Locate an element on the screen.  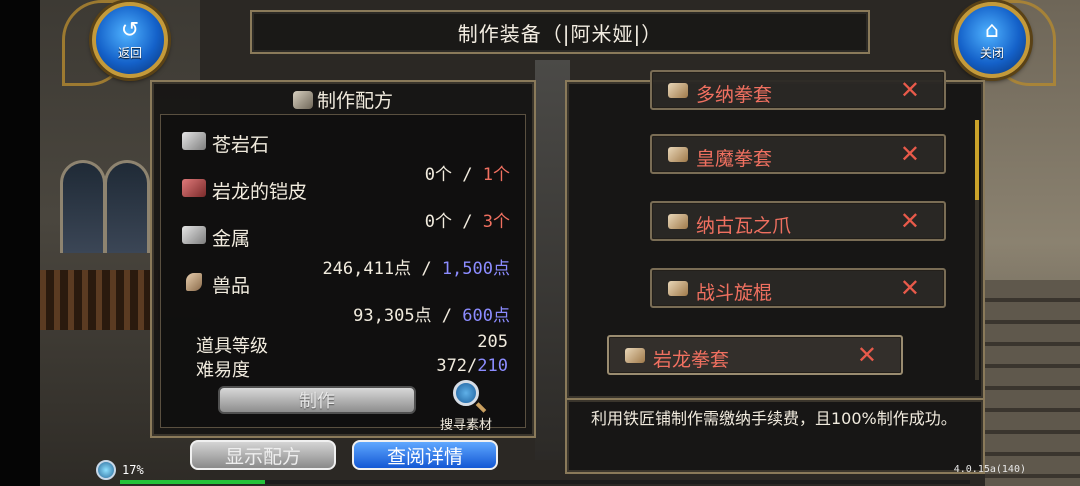
version-label: 4.0.15a(140) is located at coordinates (989, 469).